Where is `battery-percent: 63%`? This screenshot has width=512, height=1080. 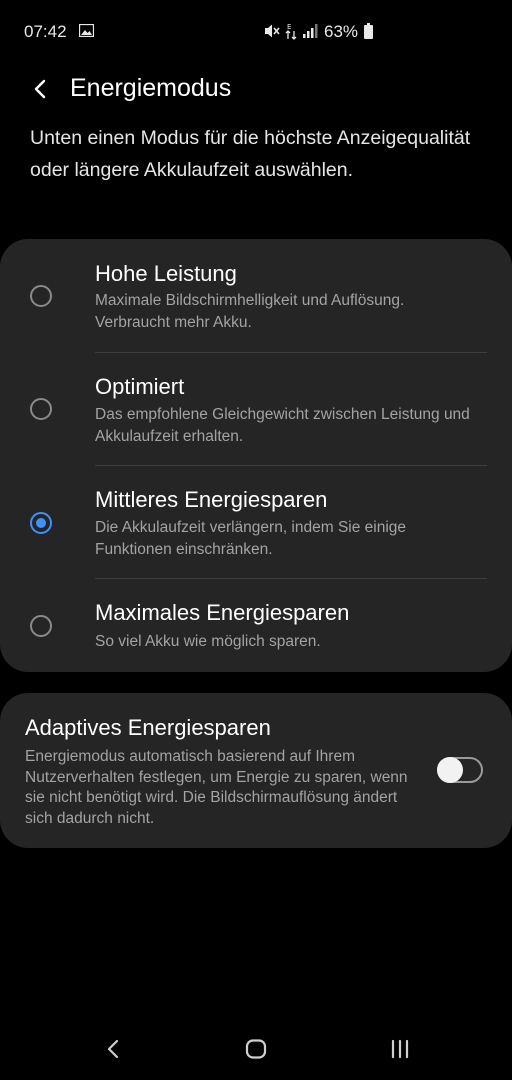
battery-percent: 63% is located at coordinates (341, 31).